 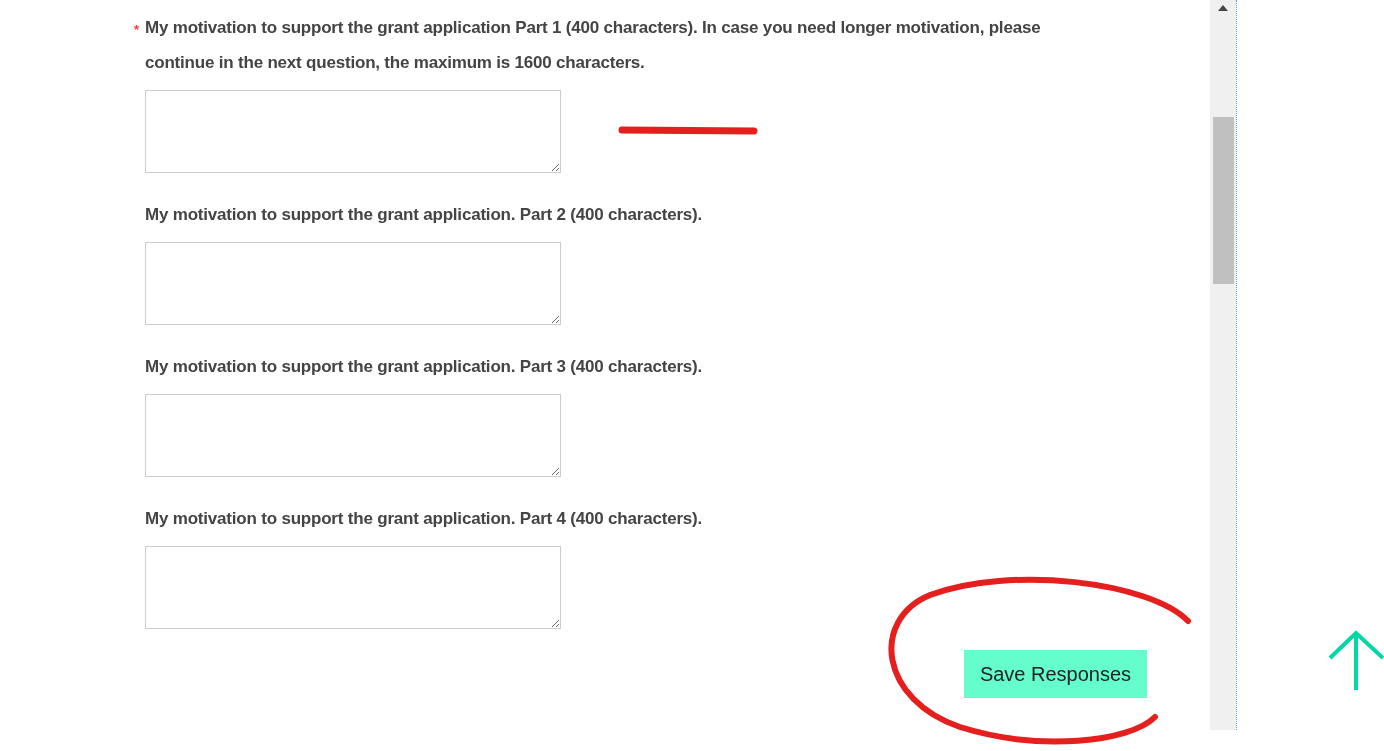 I want to click on question-label: My motivation to support the grant application Part 1 (400 characters). In case you need longer motivation, please continue in the next question, the maximum is 1600 characters., so click(x=593, y=45).